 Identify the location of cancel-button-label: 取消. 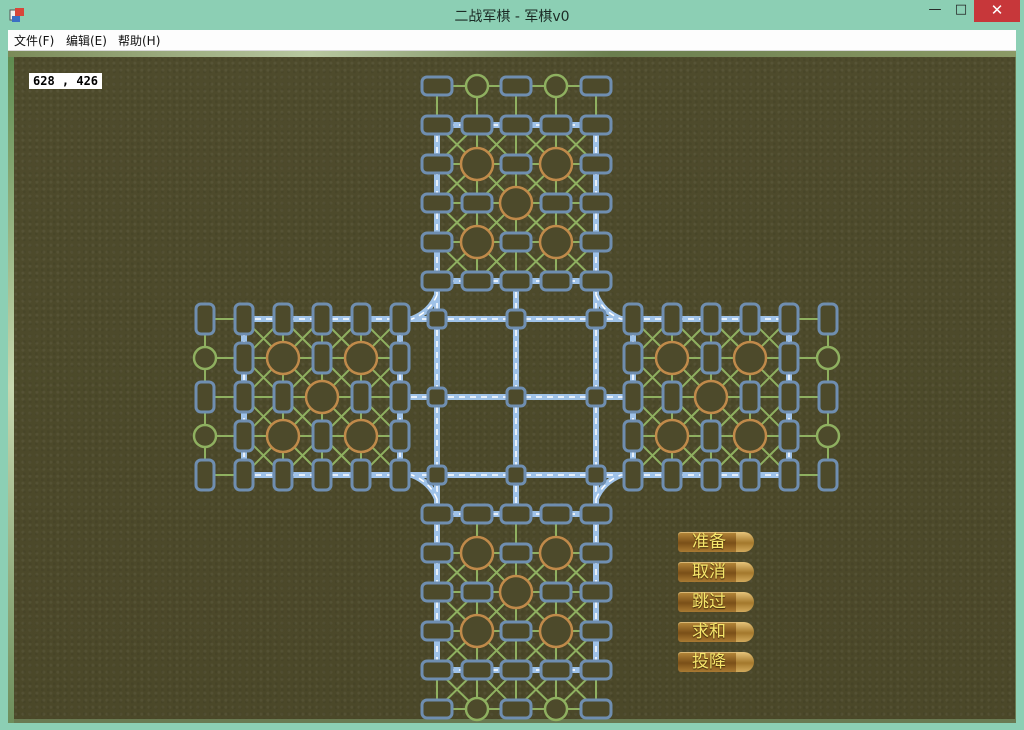
(709, 572).